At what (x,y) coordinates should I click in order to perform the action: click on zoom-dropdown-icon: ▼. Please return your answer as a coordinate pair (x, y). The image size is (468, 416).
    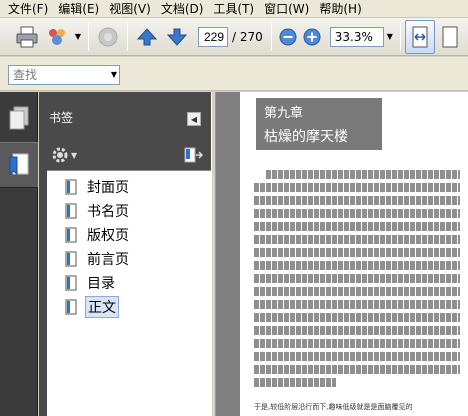
    Looking at the image, I should click on (390, 37).